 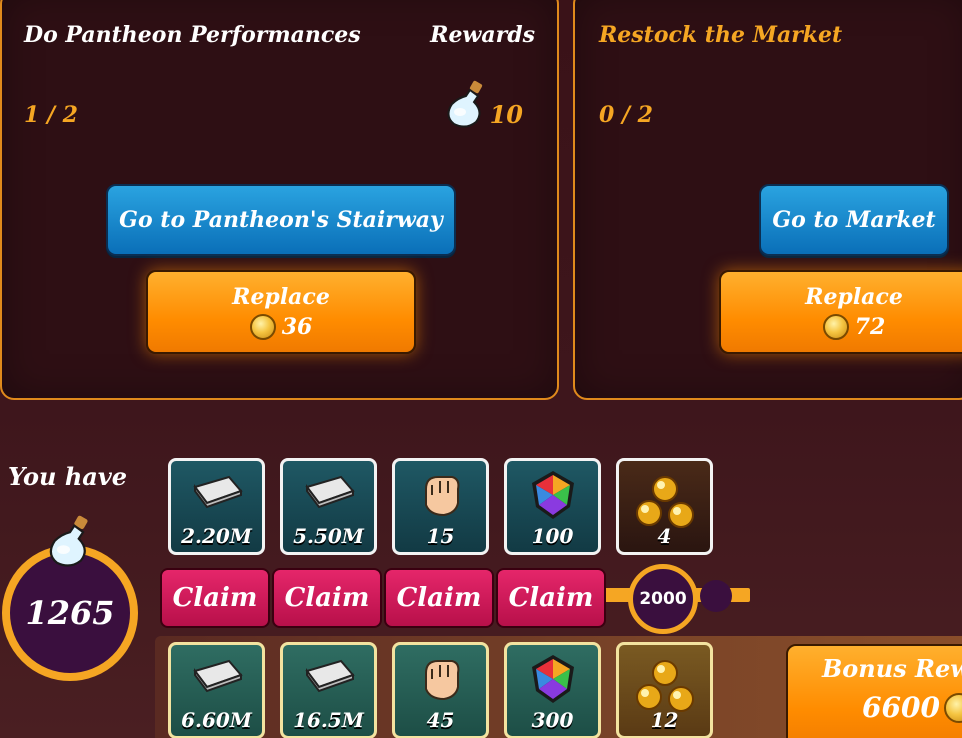 What do you see at coordinates (506, 114) in the screenshot?
I see `reward-amount: 10` at bounding box center [506, 114].